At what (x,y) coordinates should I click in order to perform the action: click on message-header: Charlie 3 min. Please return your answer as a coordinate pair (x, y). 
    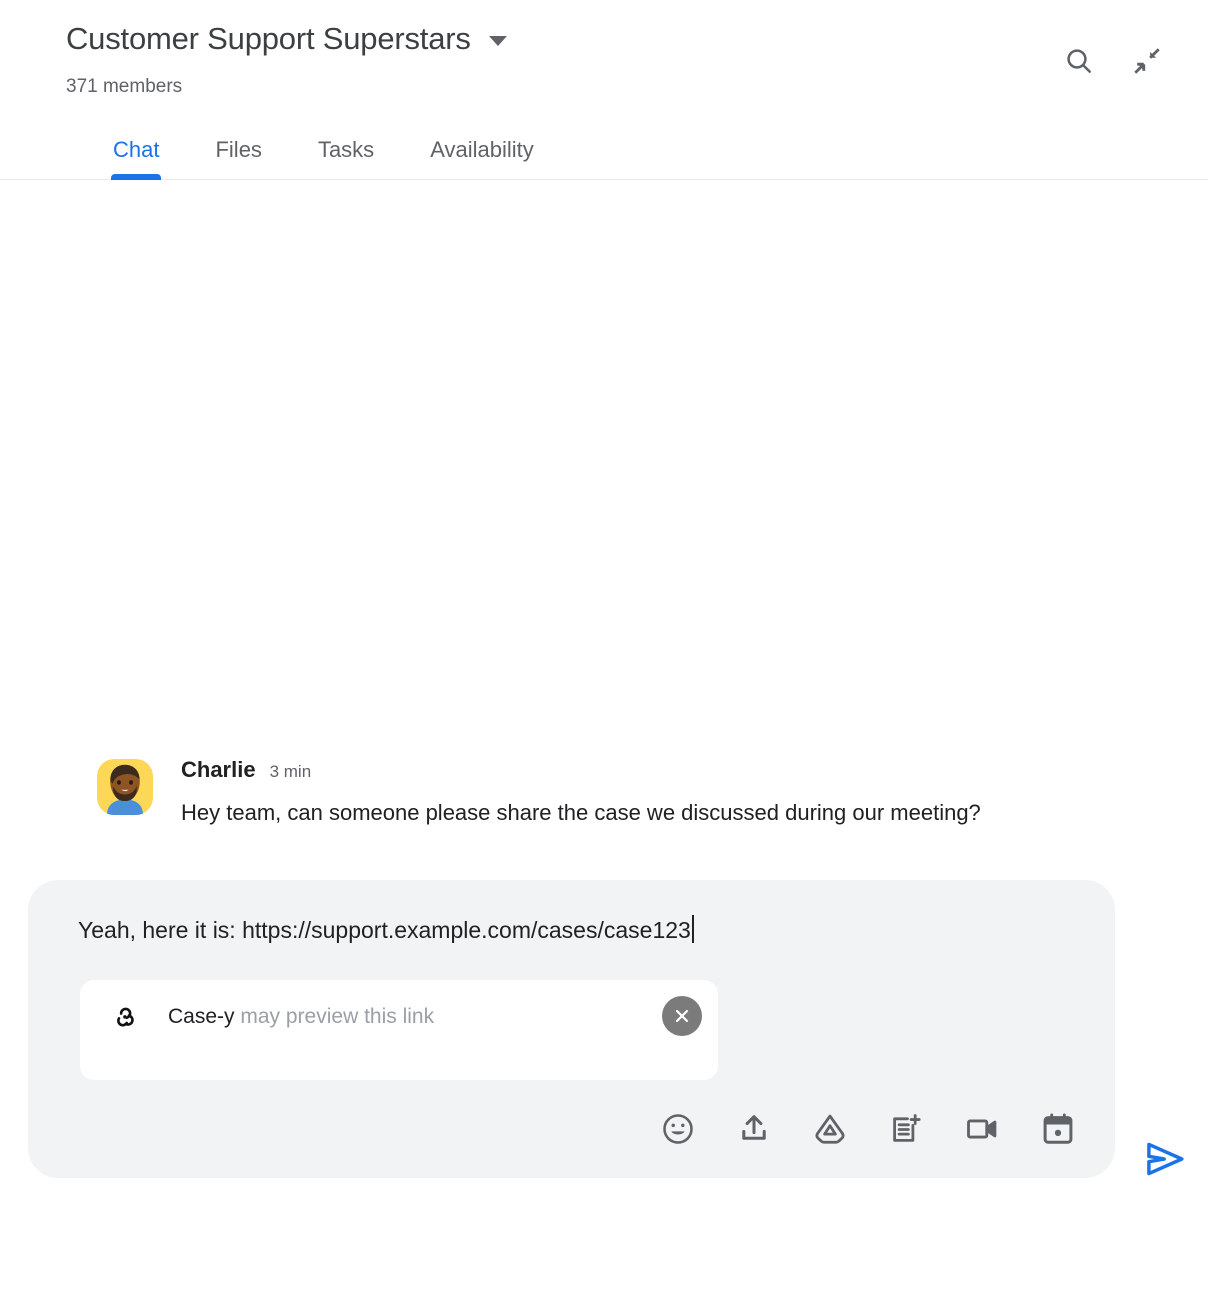
    Looking at the image, I should click on (679, 770).